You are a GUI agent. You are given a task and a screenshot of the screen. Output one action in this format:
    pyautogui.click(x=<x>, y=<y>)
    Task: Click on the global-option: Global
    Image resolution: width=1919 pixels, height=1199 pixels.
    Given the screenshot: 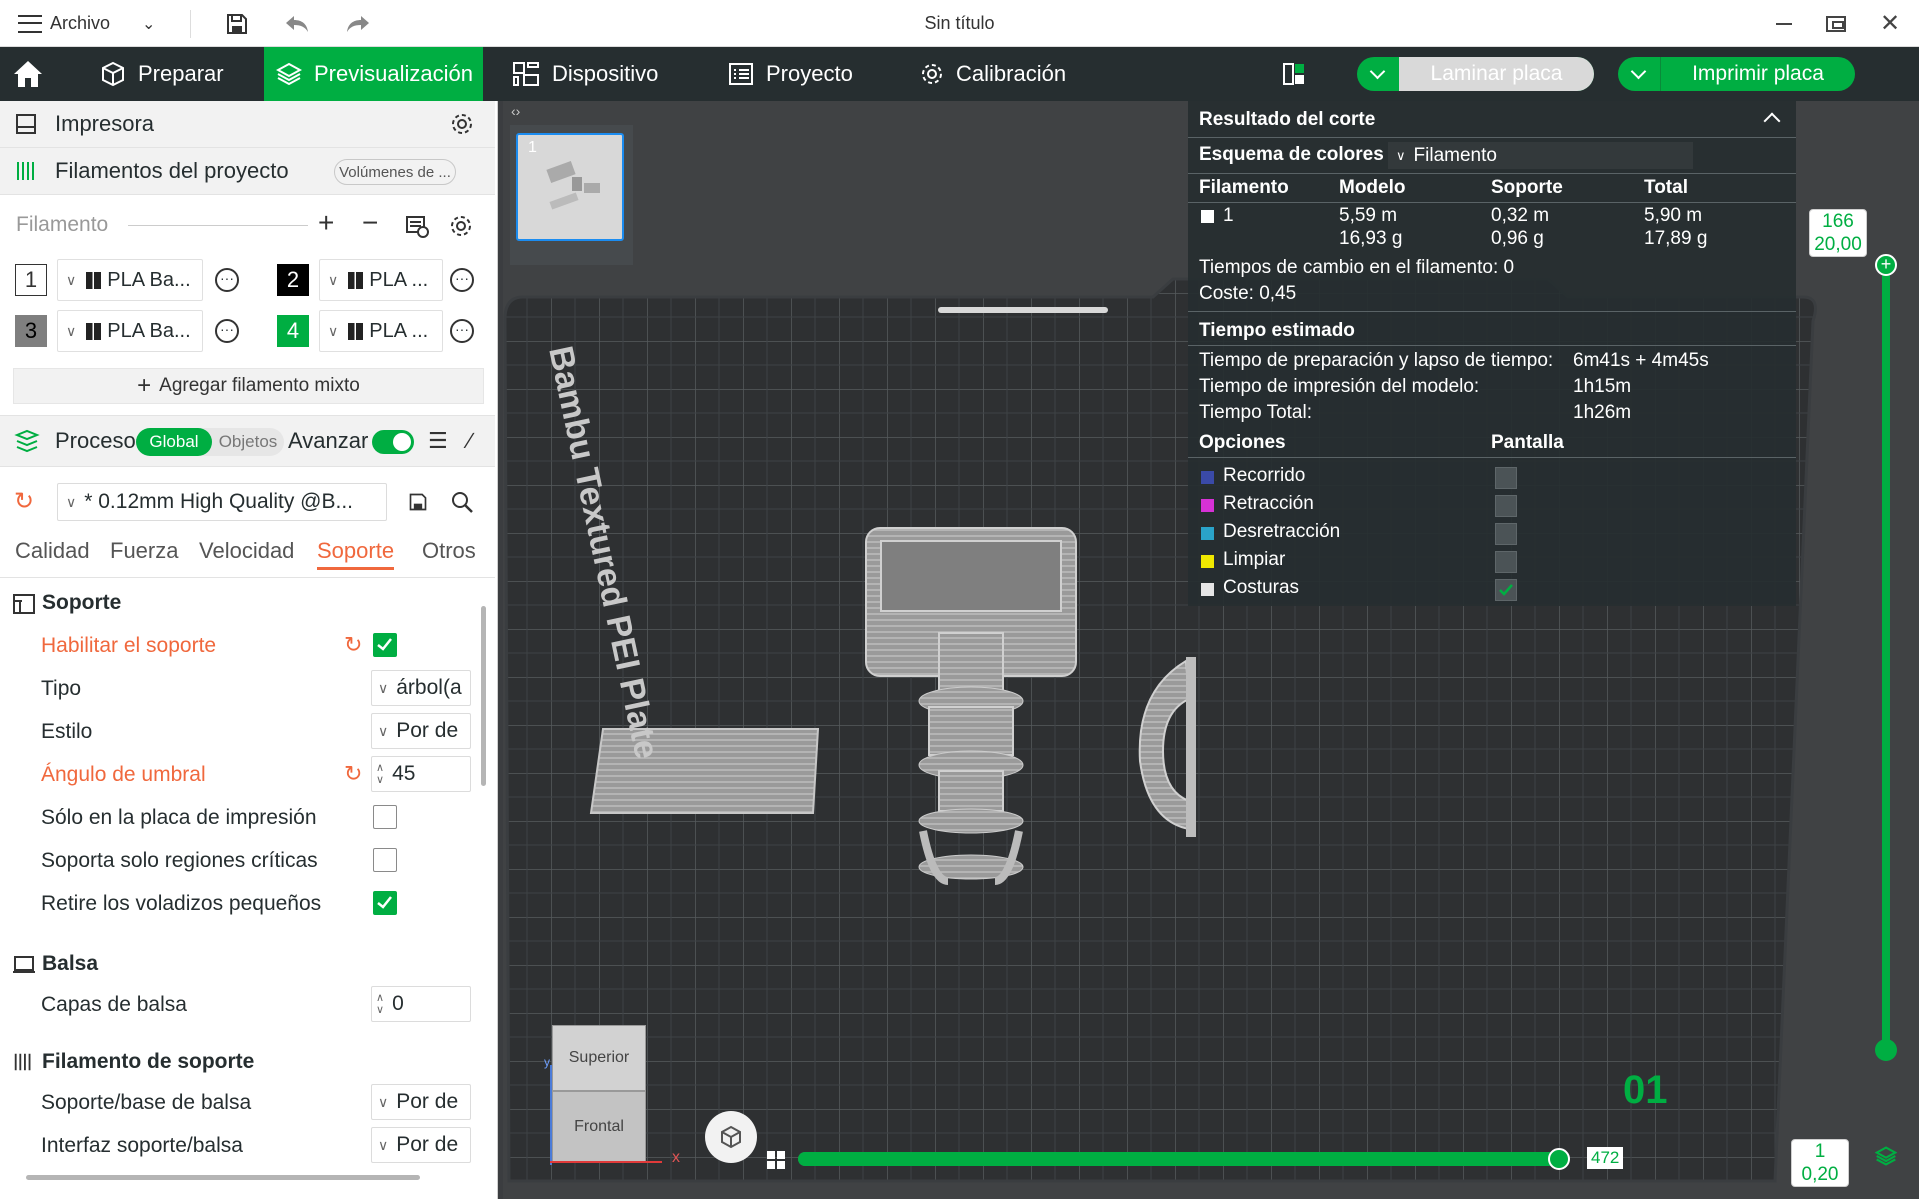 What is the action you would take?
    pyautogui.click(x=174, y=442)
    